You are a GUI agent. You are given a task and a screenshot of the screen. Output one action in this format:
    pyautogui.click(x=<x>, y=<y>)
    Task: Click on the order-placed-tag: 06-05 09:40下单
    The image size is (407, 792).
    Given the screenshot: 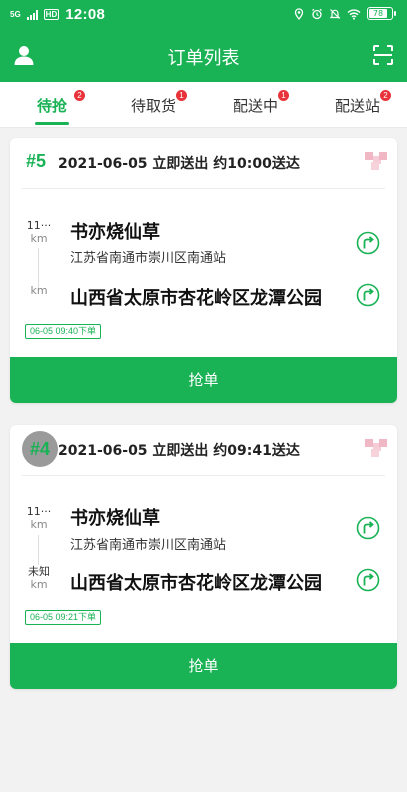 What is the action you would take?
    pyautogui.click(x=63, y=331)
    